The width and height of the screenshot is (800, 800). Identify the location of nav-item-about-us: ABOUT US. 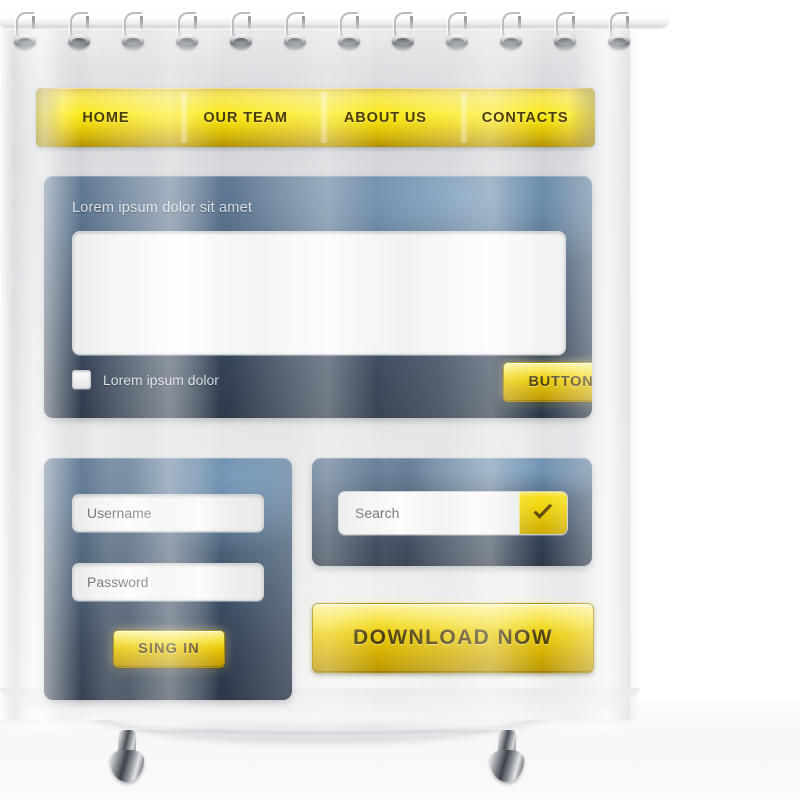
(386, 118).